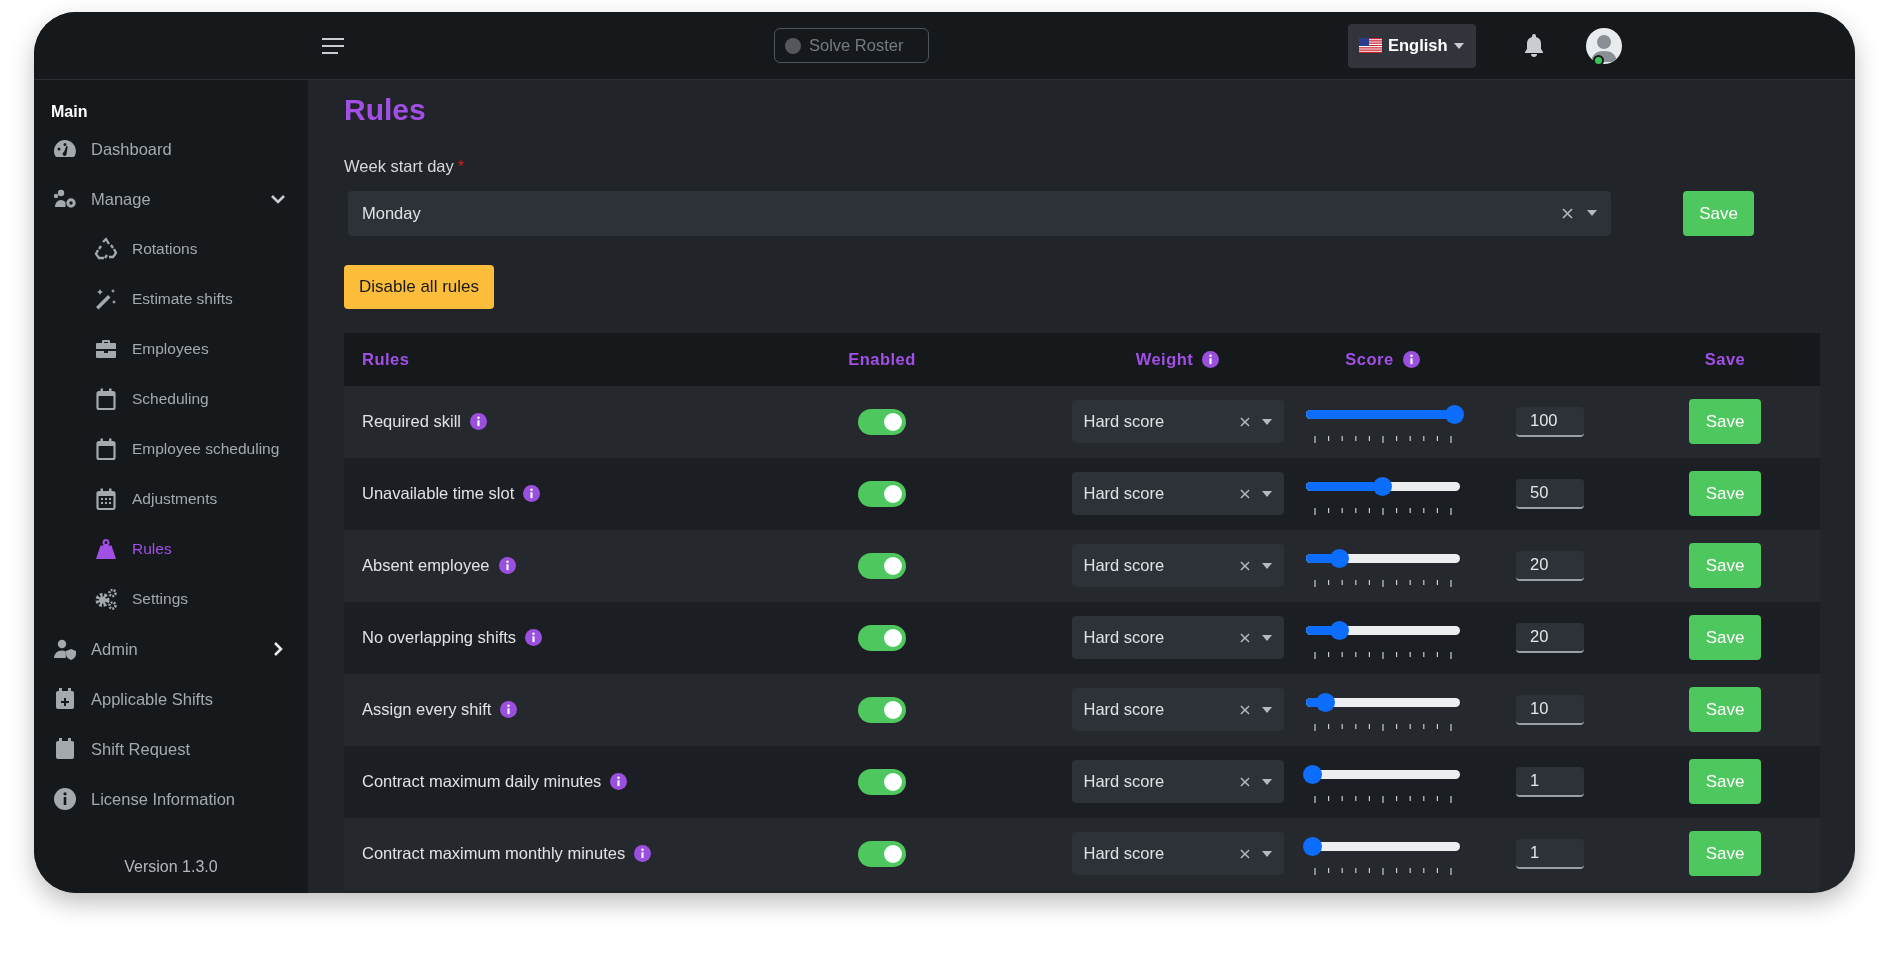 The image size is (1888, 954). Describe the element at coordinates (439, 638) in the screenshot. I see `rule-name: No overlapping shifts` at that location.